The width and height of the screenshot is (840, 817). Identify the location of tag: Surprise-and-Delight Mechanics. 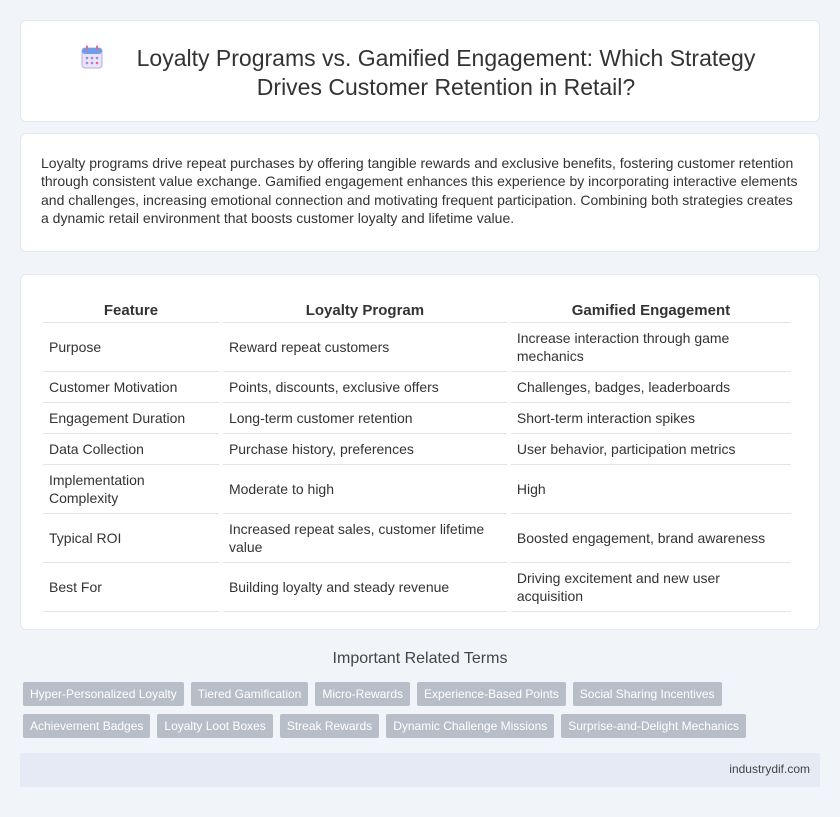
(653, 726).